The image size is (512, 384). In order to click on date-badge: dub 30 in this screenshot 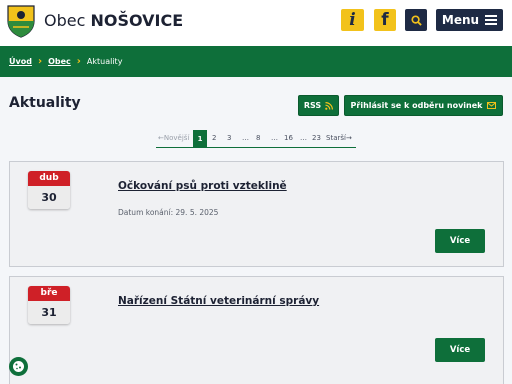, I will do `click(49, 190)`.